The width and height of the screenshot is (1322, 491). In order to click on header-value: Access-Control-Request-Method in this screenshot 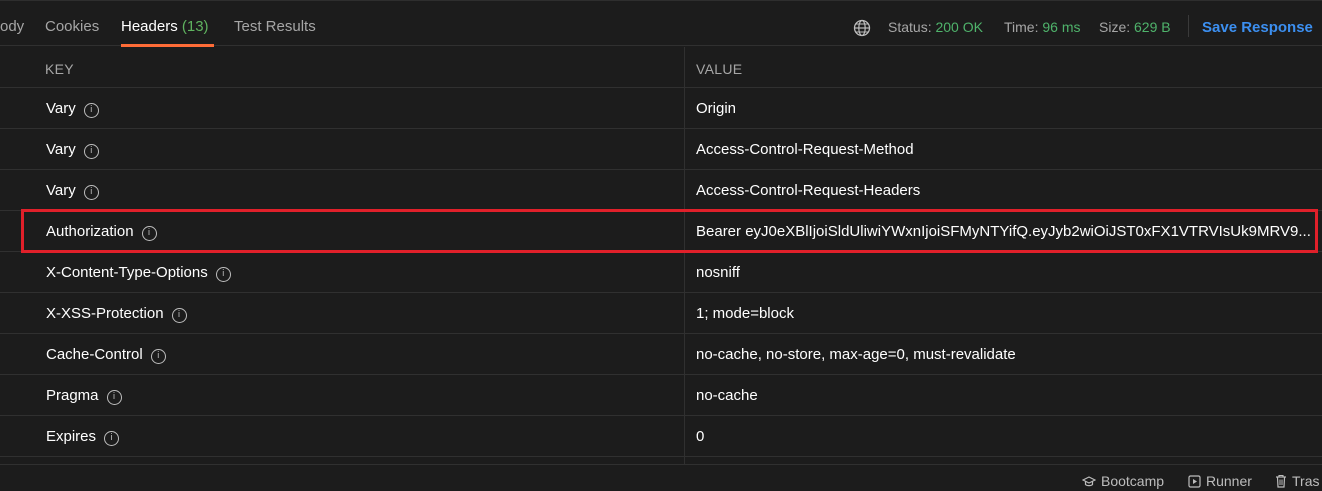, I will do `click(805, 149)`.